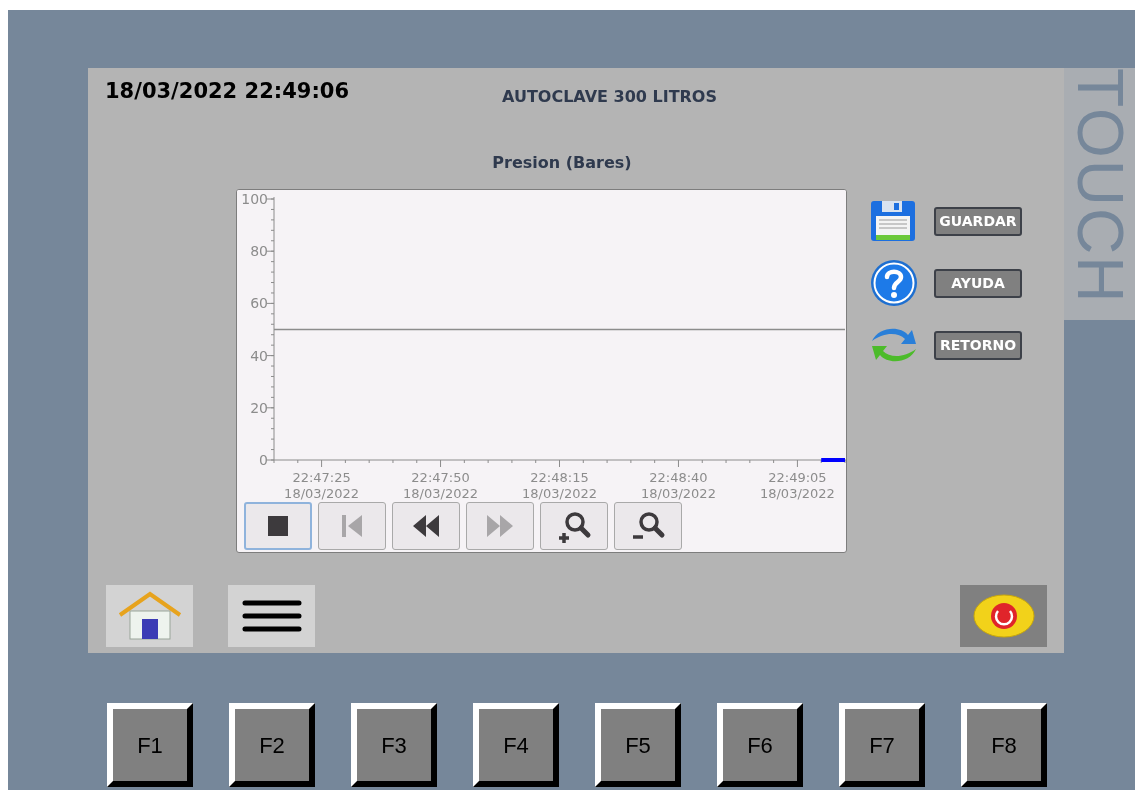 This screenshot has width=1135, height=790. Describe the element at coordinates (760, 745) in the screenshot. I see `function-key: F6` at that location.